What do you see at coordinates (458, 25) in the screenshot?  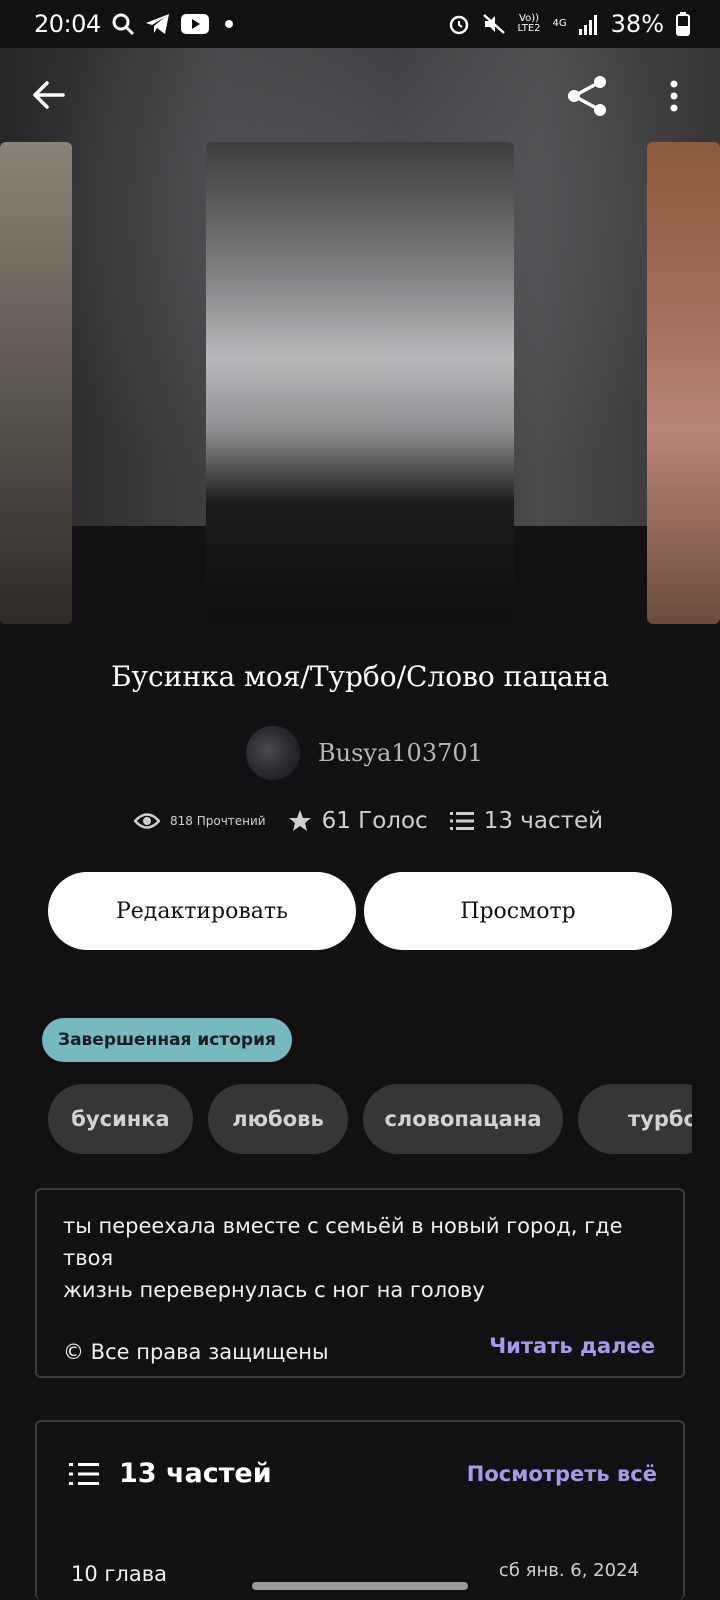 I see `alarm-icon` at bounding box center [458, 25].